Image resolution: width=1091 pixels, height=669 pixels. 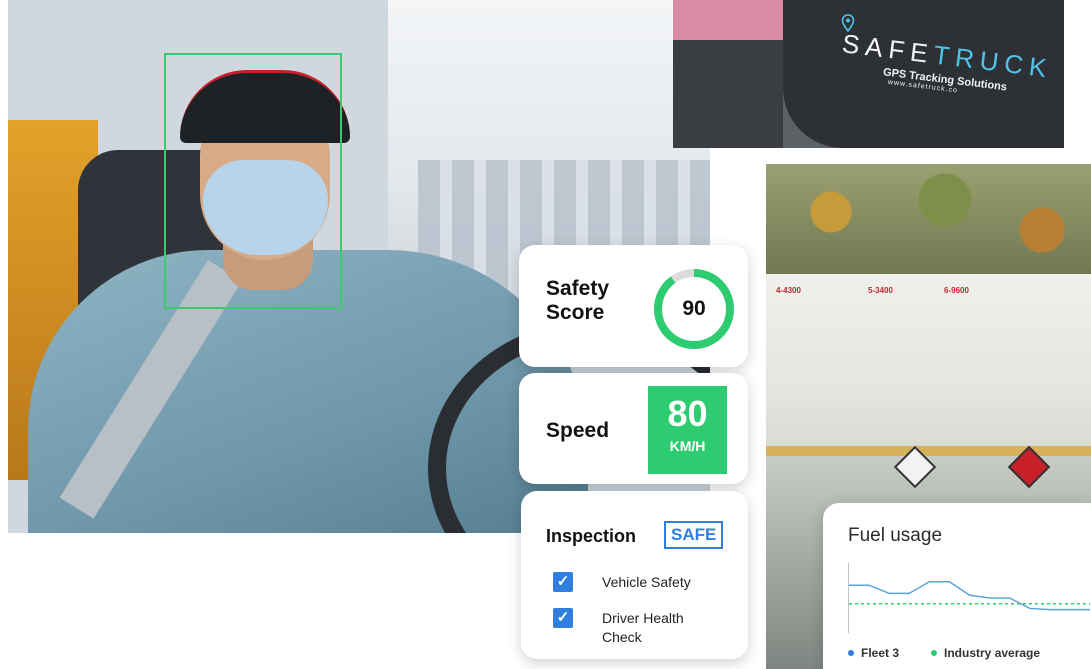 What do you see at coordinates (895, 535) in the screenshot?
I see `fuel-usage-title: Fuel usage` at bounding box center [895, 535].